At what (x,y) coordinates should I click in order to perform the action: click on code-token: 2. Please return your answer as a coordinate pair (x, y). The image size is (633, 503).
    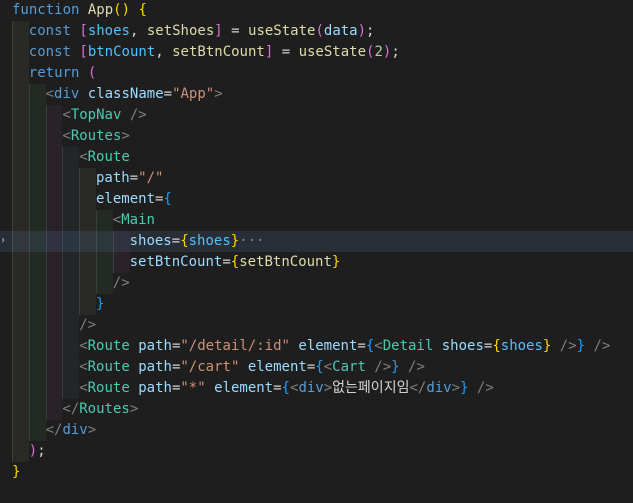
    Looking at the image, I should click on (378, 52).